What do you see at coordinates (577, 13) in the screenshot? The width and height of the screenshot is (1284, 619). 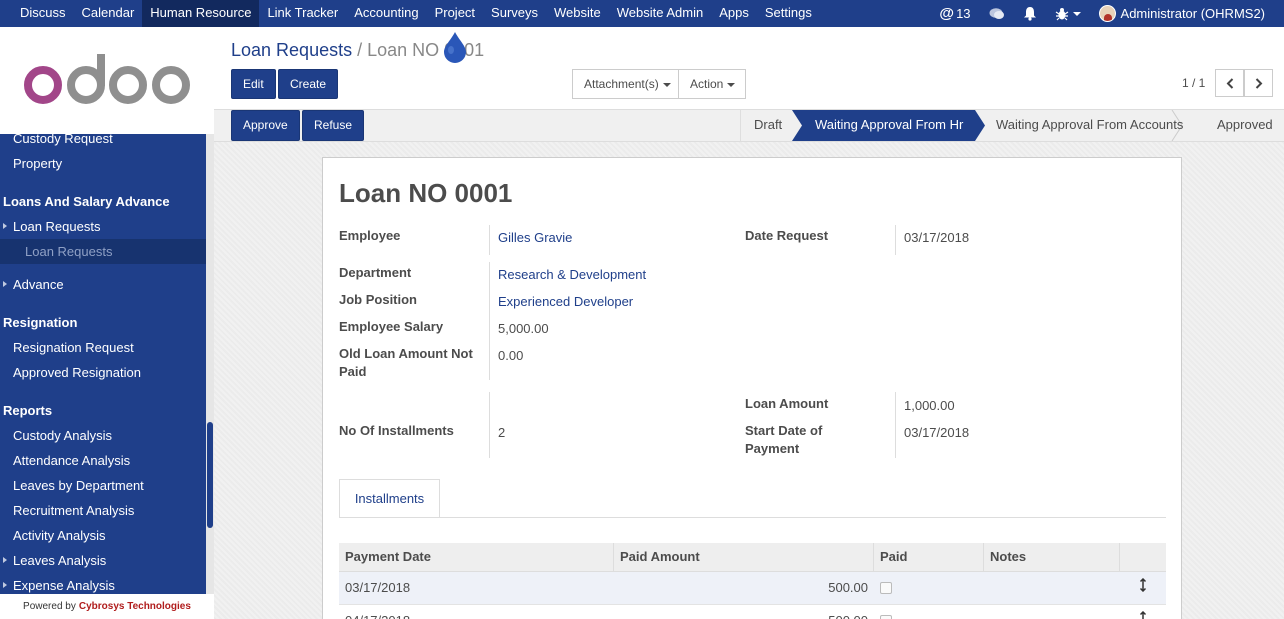 I see `menu-website: Website` at bounding box center [577, 13].